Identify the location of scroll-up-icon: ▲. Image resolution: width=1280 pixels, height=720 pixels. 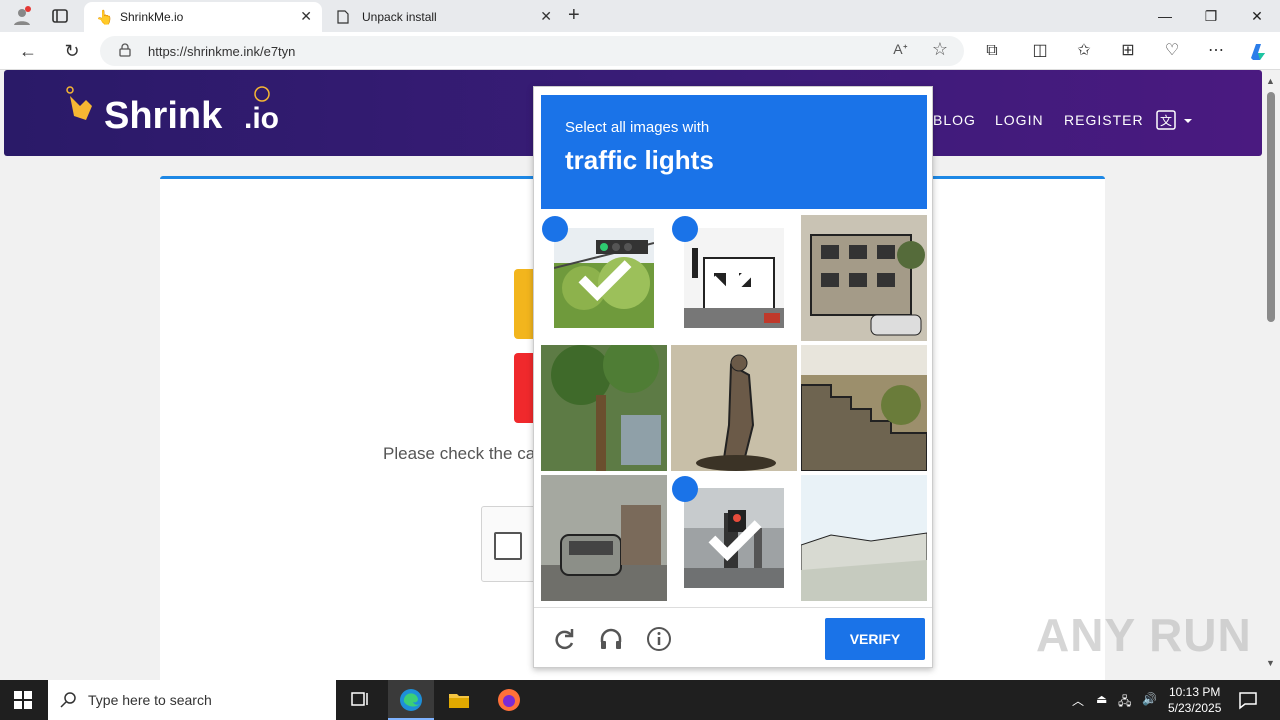
(1270, 81).